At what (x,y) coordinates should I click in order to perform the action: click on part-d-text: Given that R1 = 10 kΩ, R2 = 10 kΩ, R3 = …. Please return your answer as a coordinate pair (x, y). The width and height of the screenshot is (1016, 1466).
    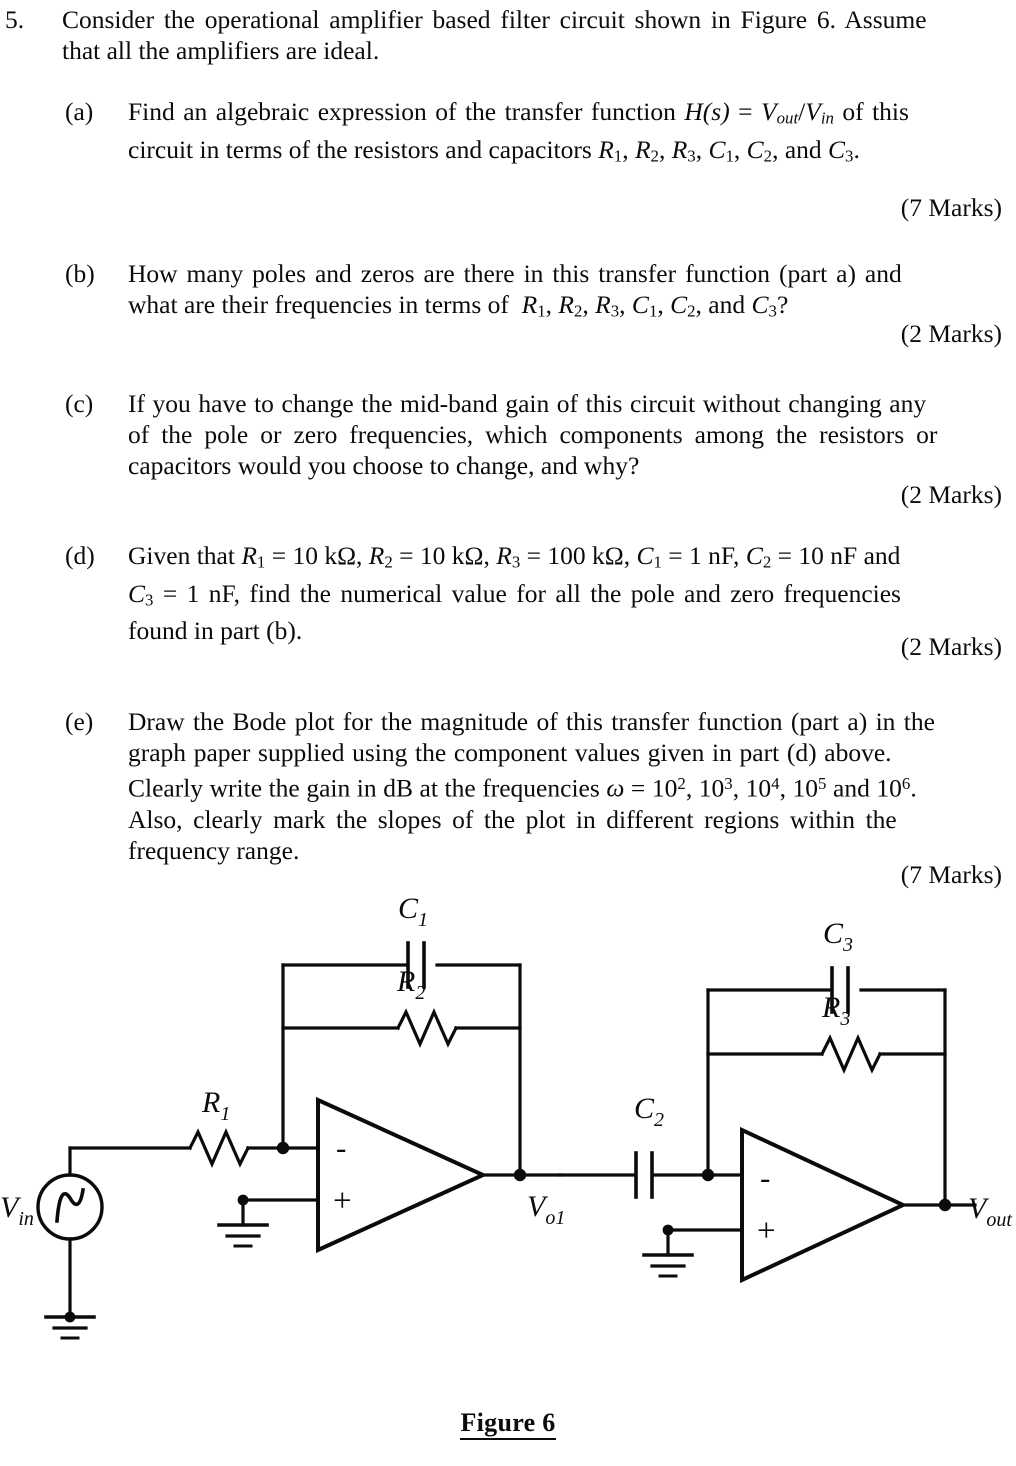
    Looking at the image, I should click on (566, 593).